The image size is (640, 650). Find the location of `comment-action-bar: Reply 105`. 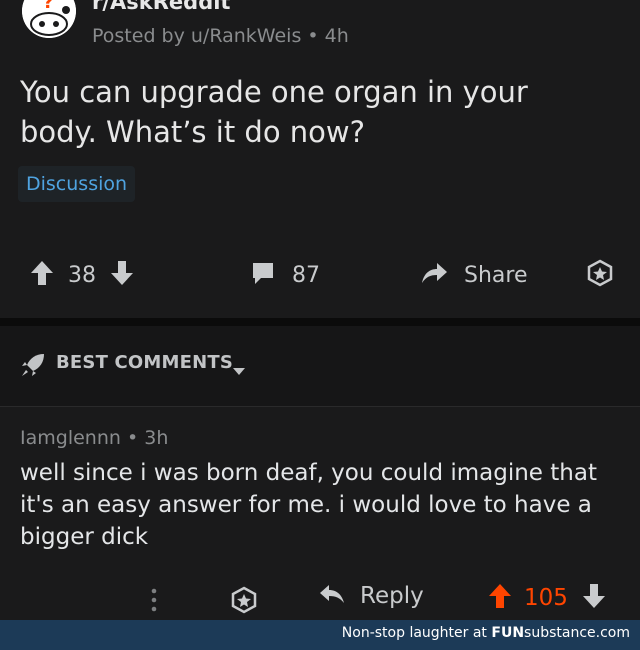

comment-action-bar: Reply 105 is located at coordinates (320, 599).